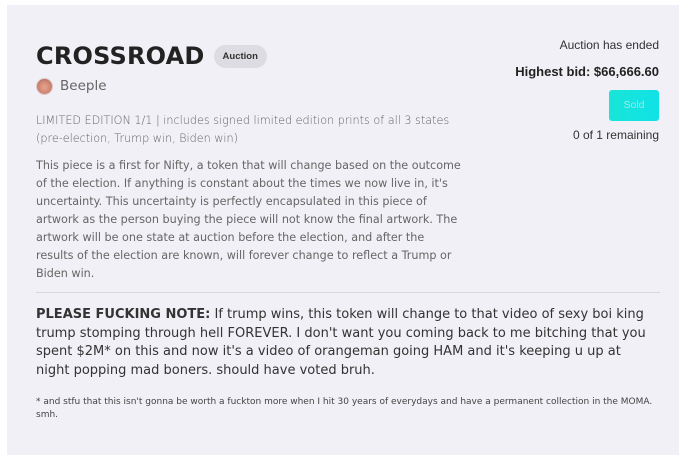 The width and height of the screenshot is (685, 461). I want to click on highest-bid: Highest bid: $66,666.60, so click(587, 71).